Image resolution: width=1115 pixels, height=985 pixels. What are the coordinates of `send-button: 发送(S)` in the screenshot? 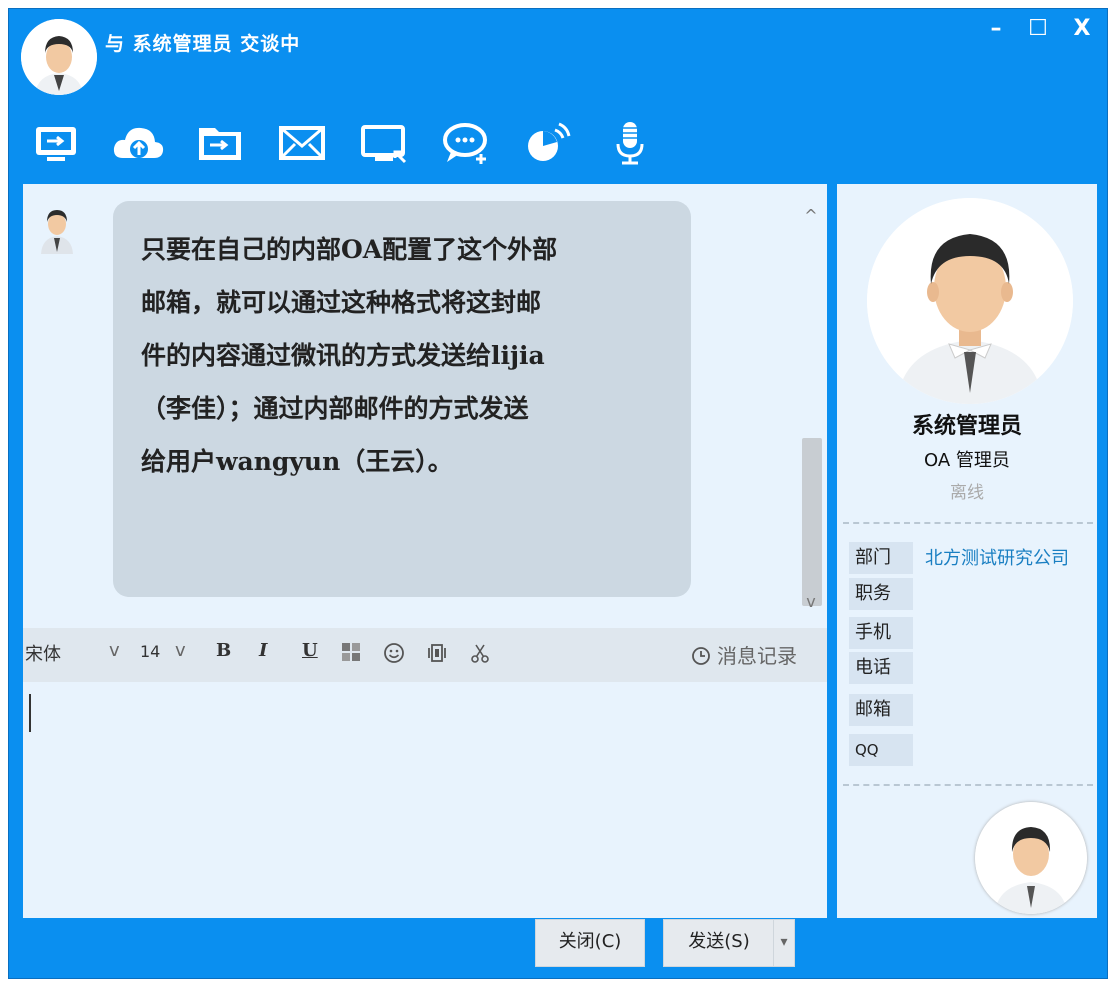 It's located at (719, 943).